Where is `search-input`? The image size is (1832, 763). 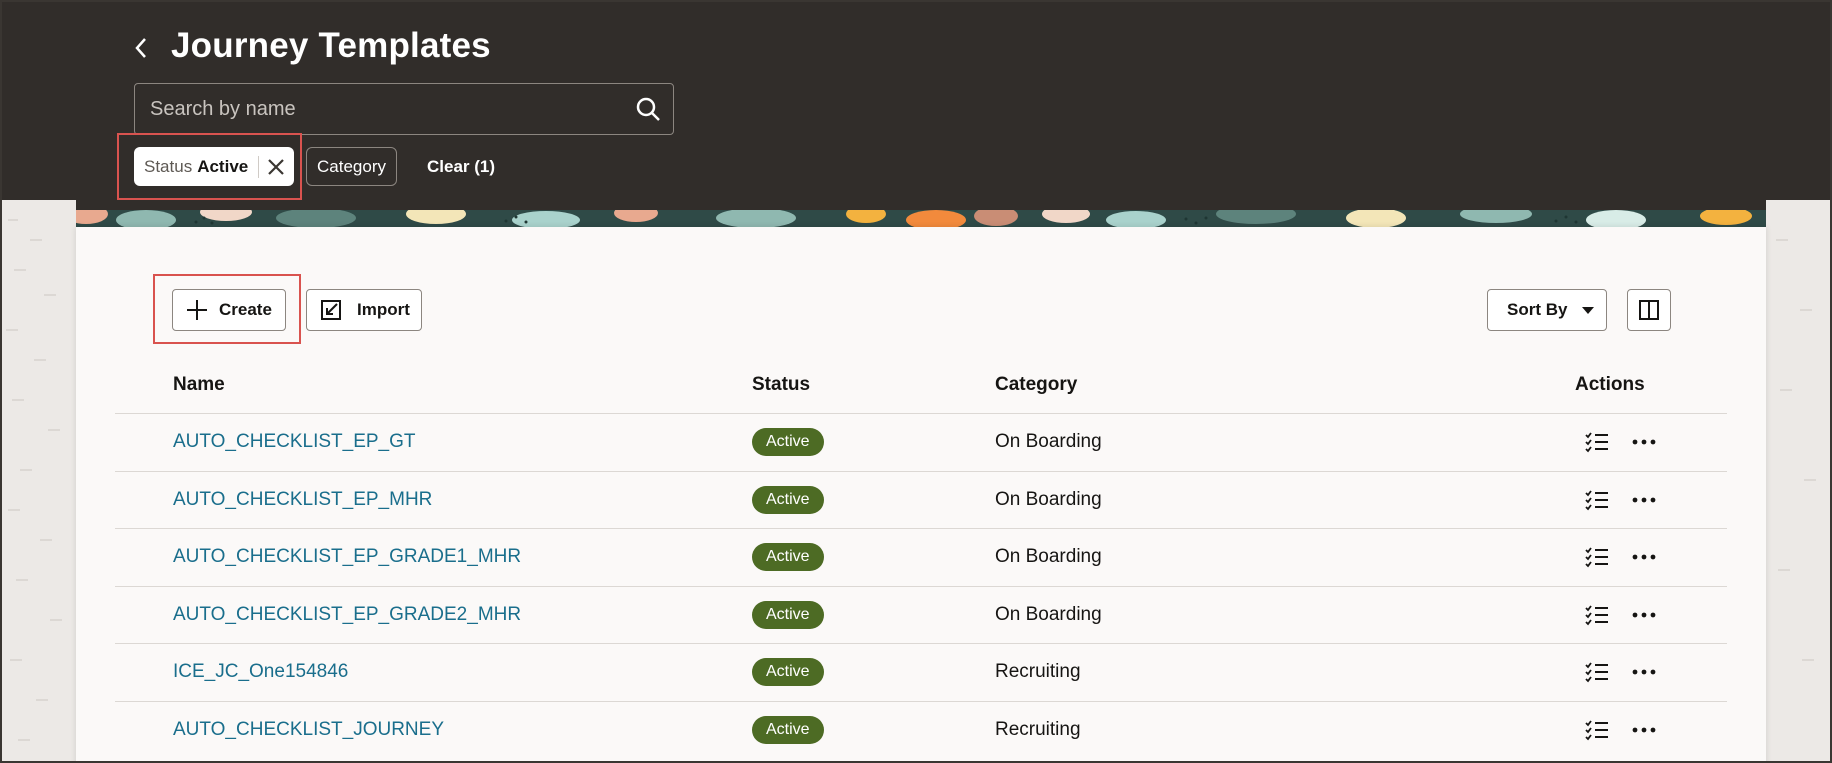
search-input is located at coordinates (379, 109).